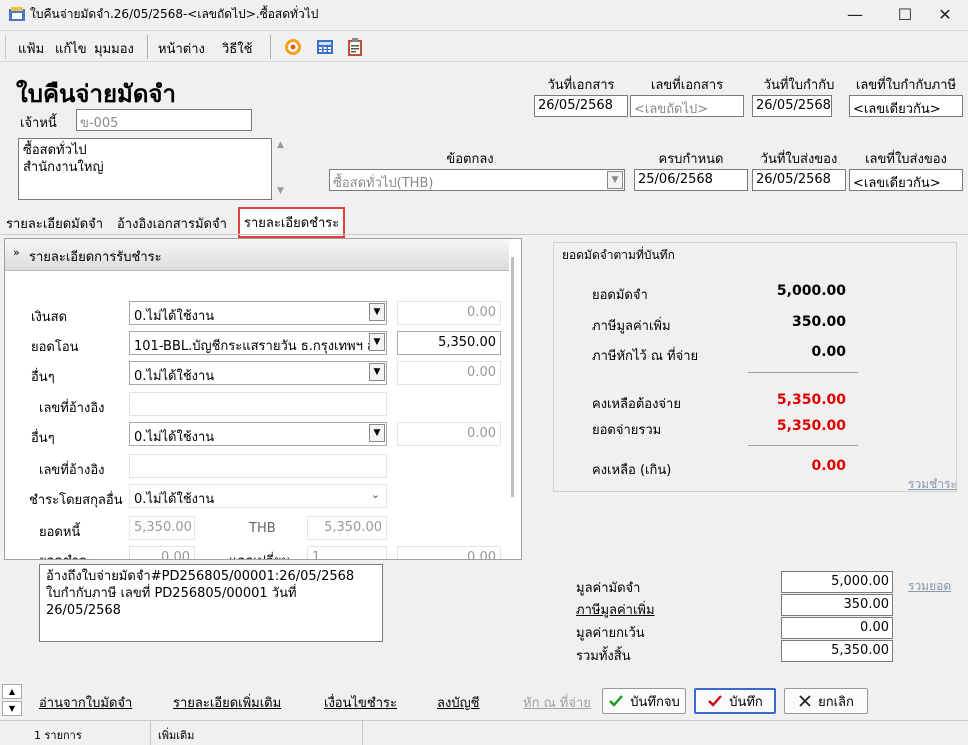 Image resolution: width=968 pixels, height=745 pixels. Describe the element at coordinates (355, 47) in the screenshot. I see `clipboard-icon` at that location.